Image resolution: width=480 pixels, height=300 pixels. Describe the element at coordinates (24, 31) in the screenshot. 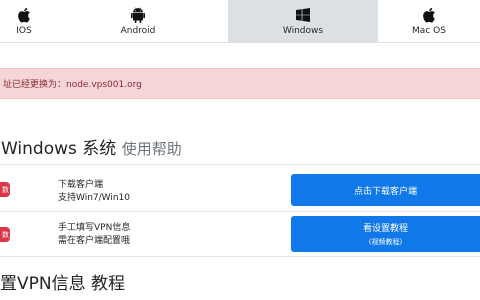

I see `tab-label: IOS` at that location.